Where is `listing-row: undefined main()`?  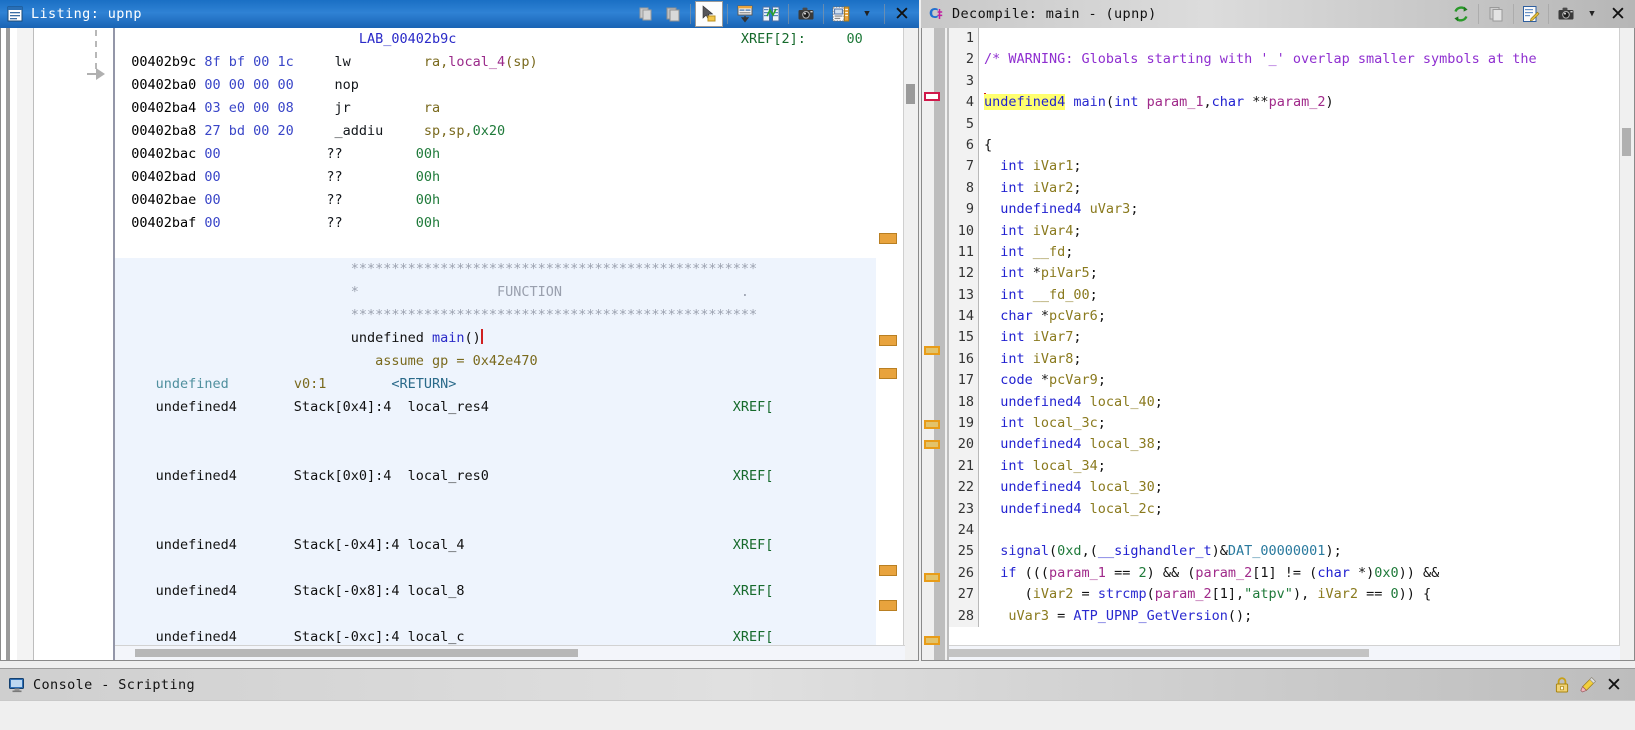
listing-row: undefined main() is located at coordinates (495, 338).